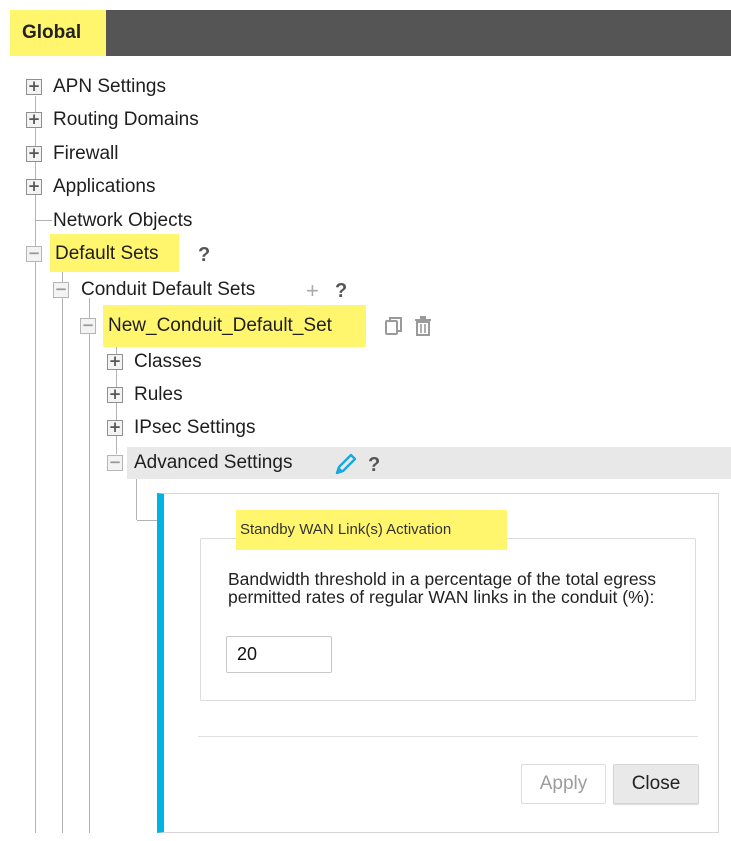  I want to click on tree-item-apn-settings: APN Settings, so click(109, 87).